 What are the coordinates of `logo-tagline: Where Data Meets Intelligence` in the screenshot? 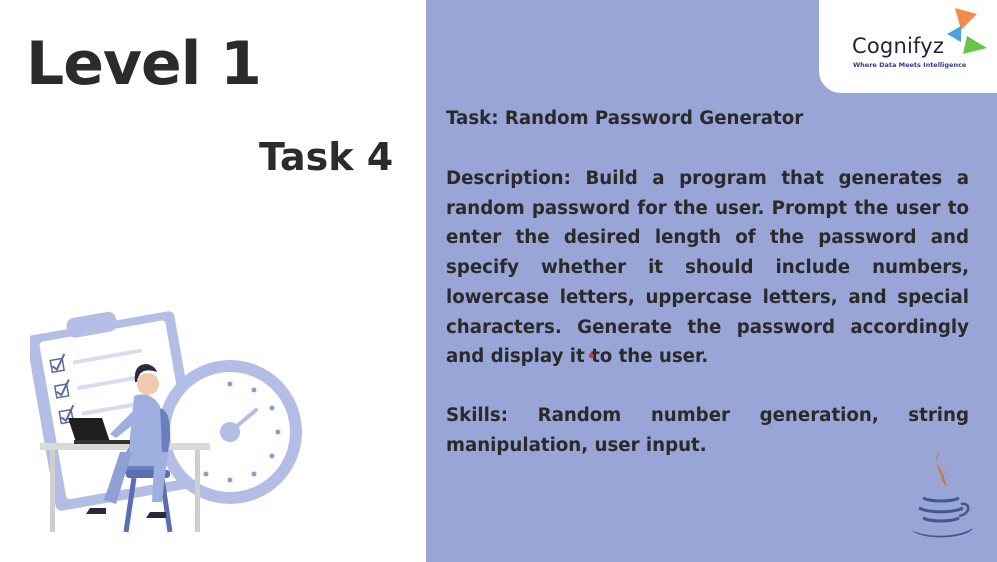 It's located at (910, 65).